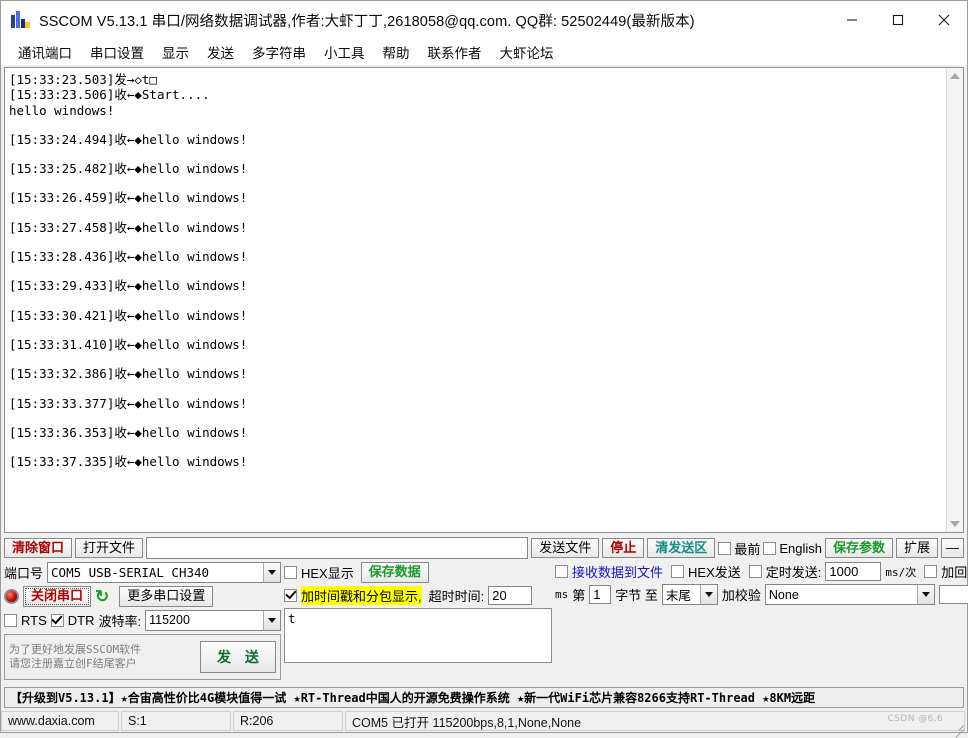 This screenshot has width=968, height=738. What do you see at coordinates (361, 595) in the screenshot?
I see `timestamp-label: 加时间戳和分包显示,` at bounding box center [361, 595].